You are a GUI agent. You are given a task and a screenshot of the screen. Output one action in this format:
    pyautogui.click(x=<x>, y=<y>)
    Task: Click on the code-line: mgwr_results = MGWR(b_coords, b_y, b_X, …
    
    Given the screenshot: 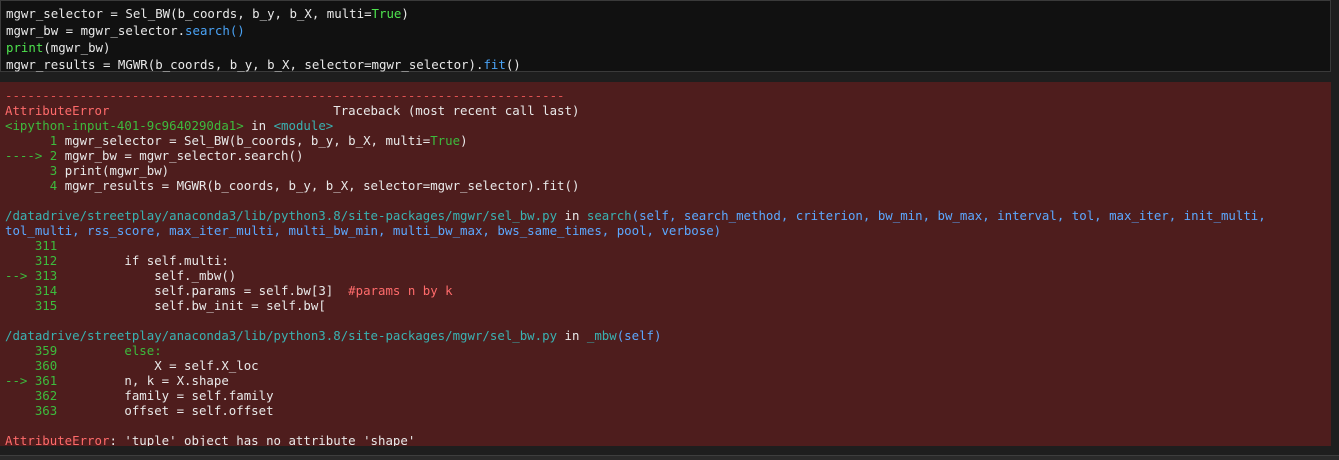 What is the action you would take?
    pyautogui.click(x=668, y=64)
    